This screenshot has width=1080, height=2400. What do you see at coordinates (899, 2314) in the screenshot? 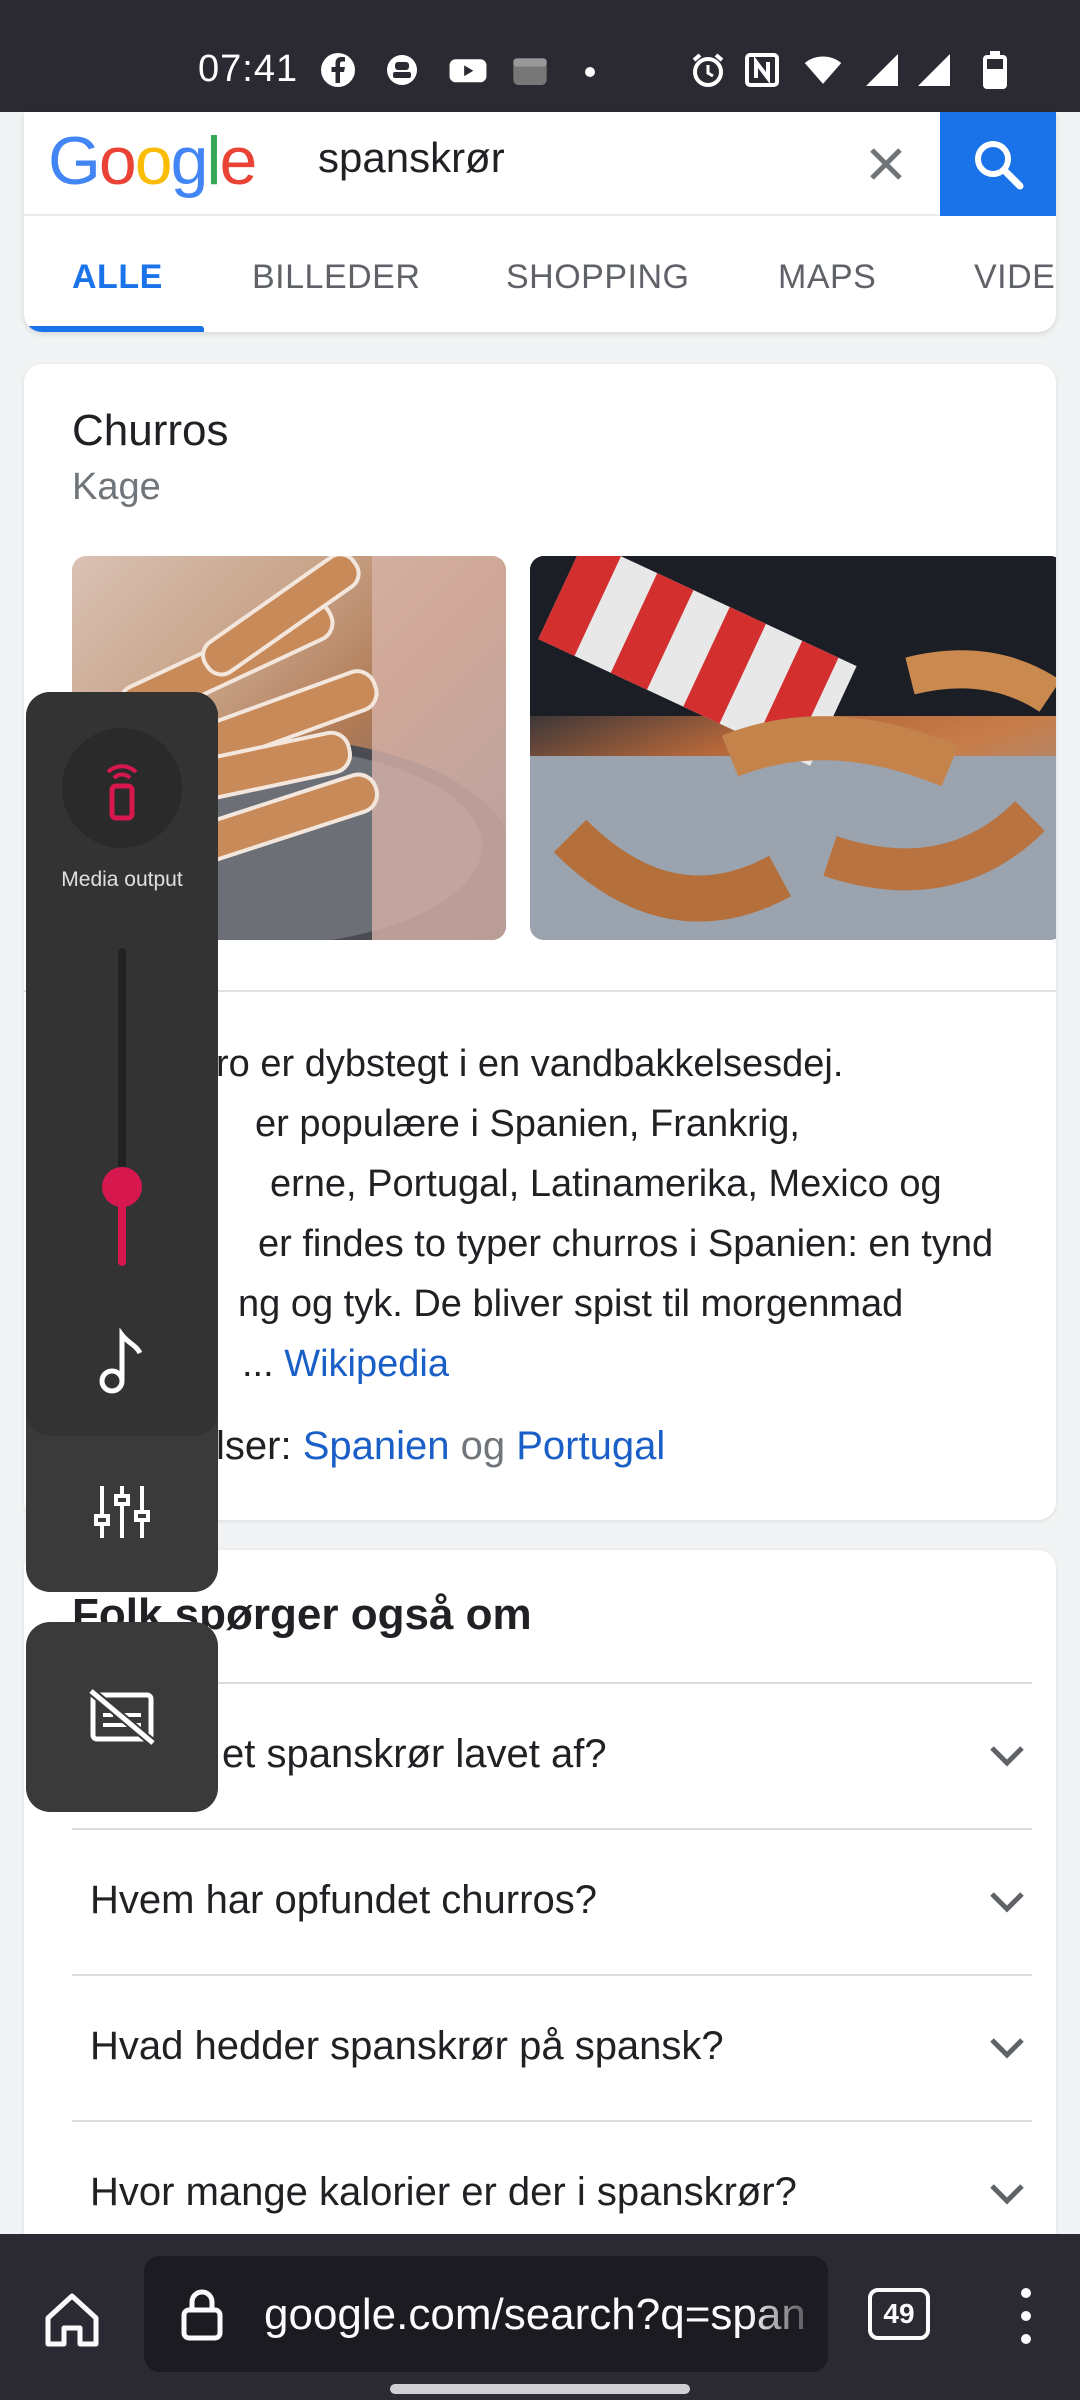
I see `tab-count-button: 49` at bounding box center [899, 2314].